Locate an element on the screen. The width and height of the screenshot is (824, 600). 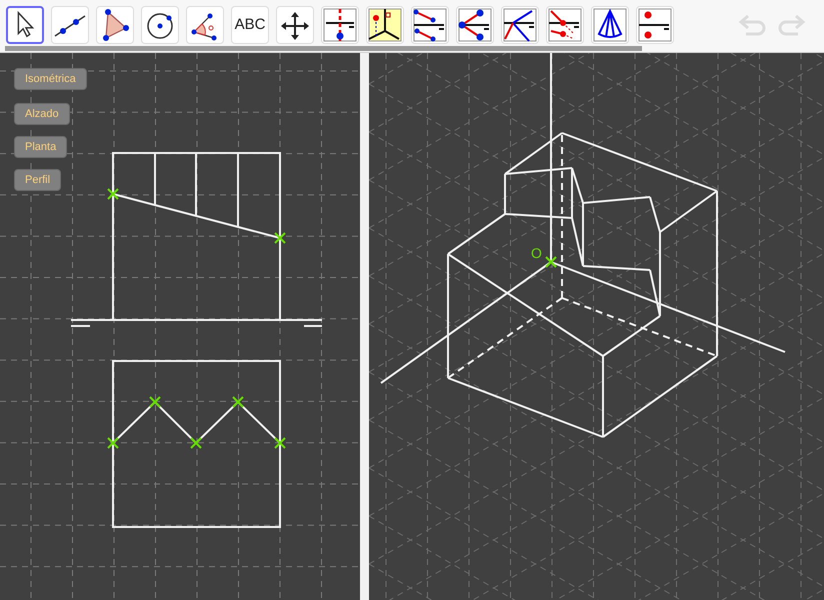
projection-lines-icon is located at coordinates (565, 25).